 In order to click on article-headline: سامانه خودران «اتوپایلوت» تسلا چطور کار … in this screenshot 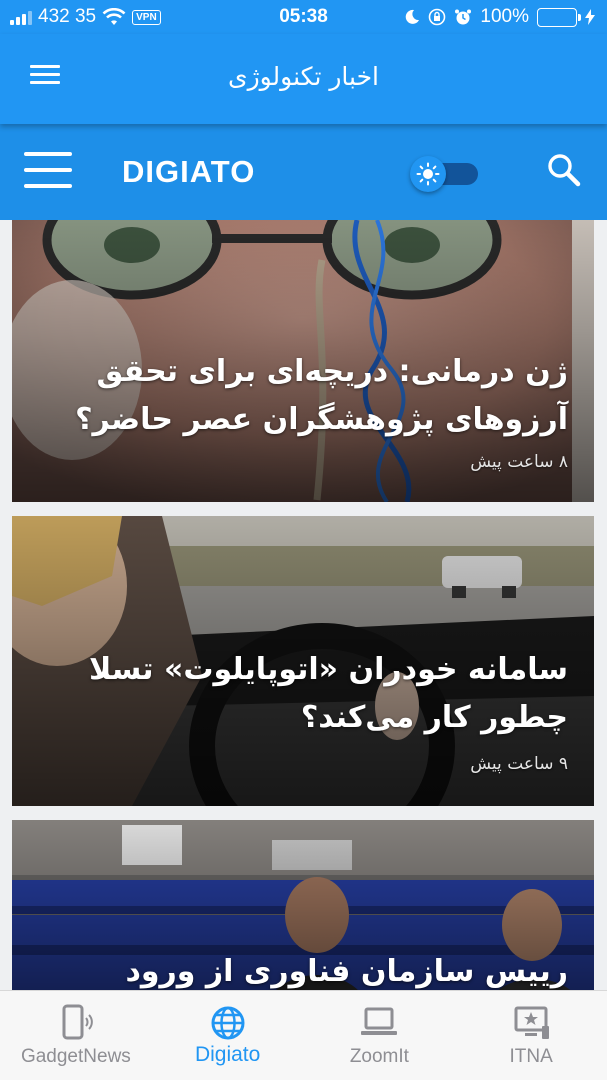, I will do `click(328, 693)`.